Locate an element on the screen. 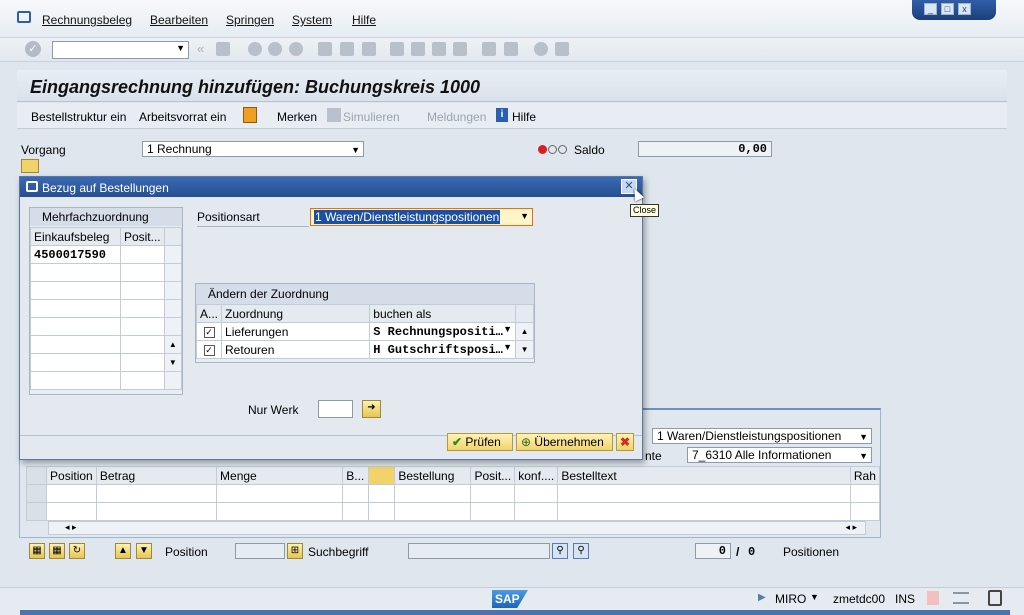 Image resolution: width=1024 pixels, height=615 pixels. input-mode: INS is located at coordinates (905, 599).